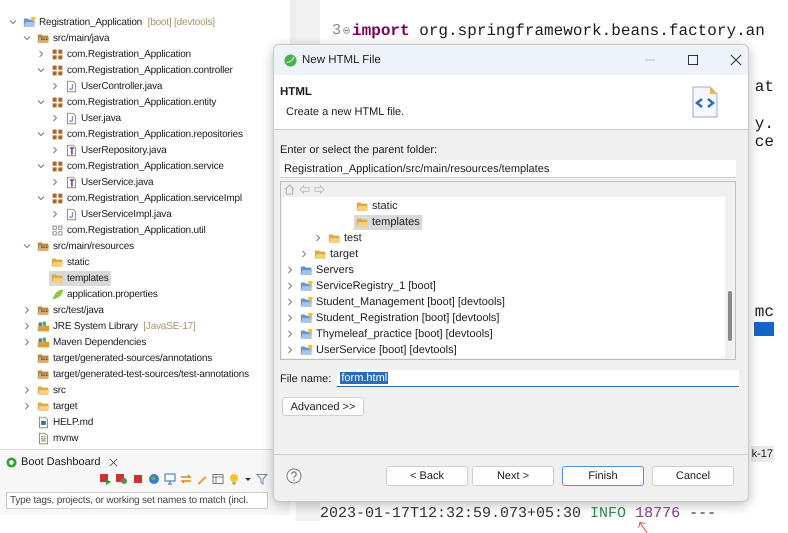  What do you see at coordinates (337, 30) in the screenshot?
I see `line-number: 3` at bounding box center [337, 30].